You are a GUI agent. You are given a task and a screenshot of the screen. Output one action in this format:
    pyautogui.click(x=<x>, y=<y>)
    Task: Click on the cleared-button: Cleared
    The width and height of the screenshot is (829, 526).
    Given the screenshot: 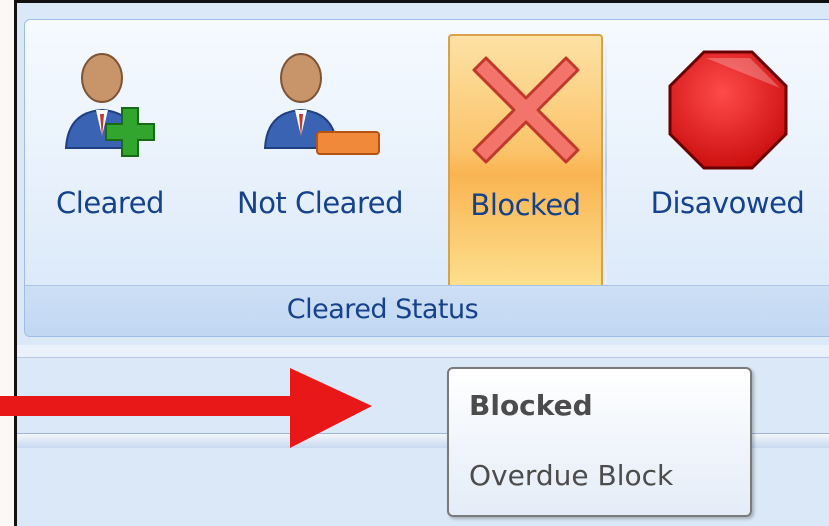 What is the action you would take?
    pyautogui.click(x=110, y=162)
    